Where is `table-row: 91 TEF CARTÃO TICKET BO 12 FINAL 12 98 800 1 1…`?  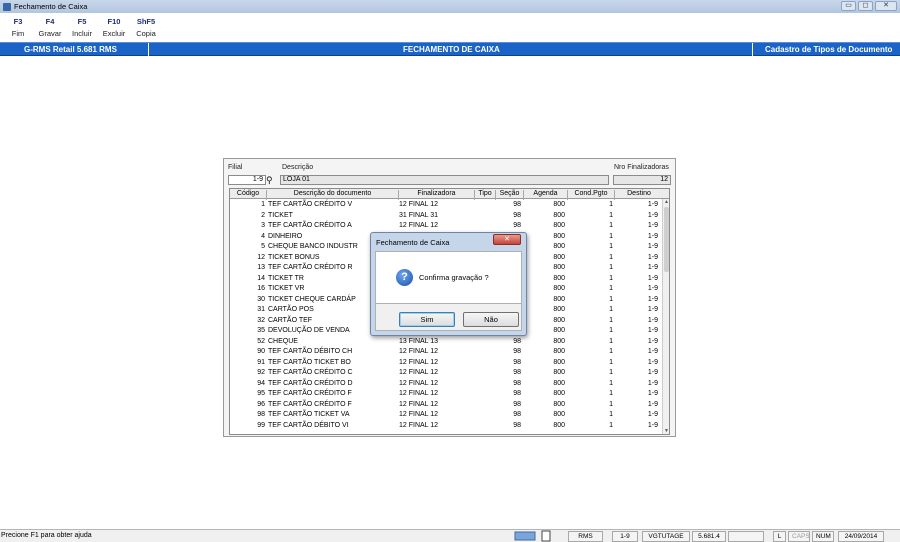
table-row: 91 TEF CARTÃO TICKET BO 12 FINAL 12 98 800 1 1… is located at coordinates (447, 363).